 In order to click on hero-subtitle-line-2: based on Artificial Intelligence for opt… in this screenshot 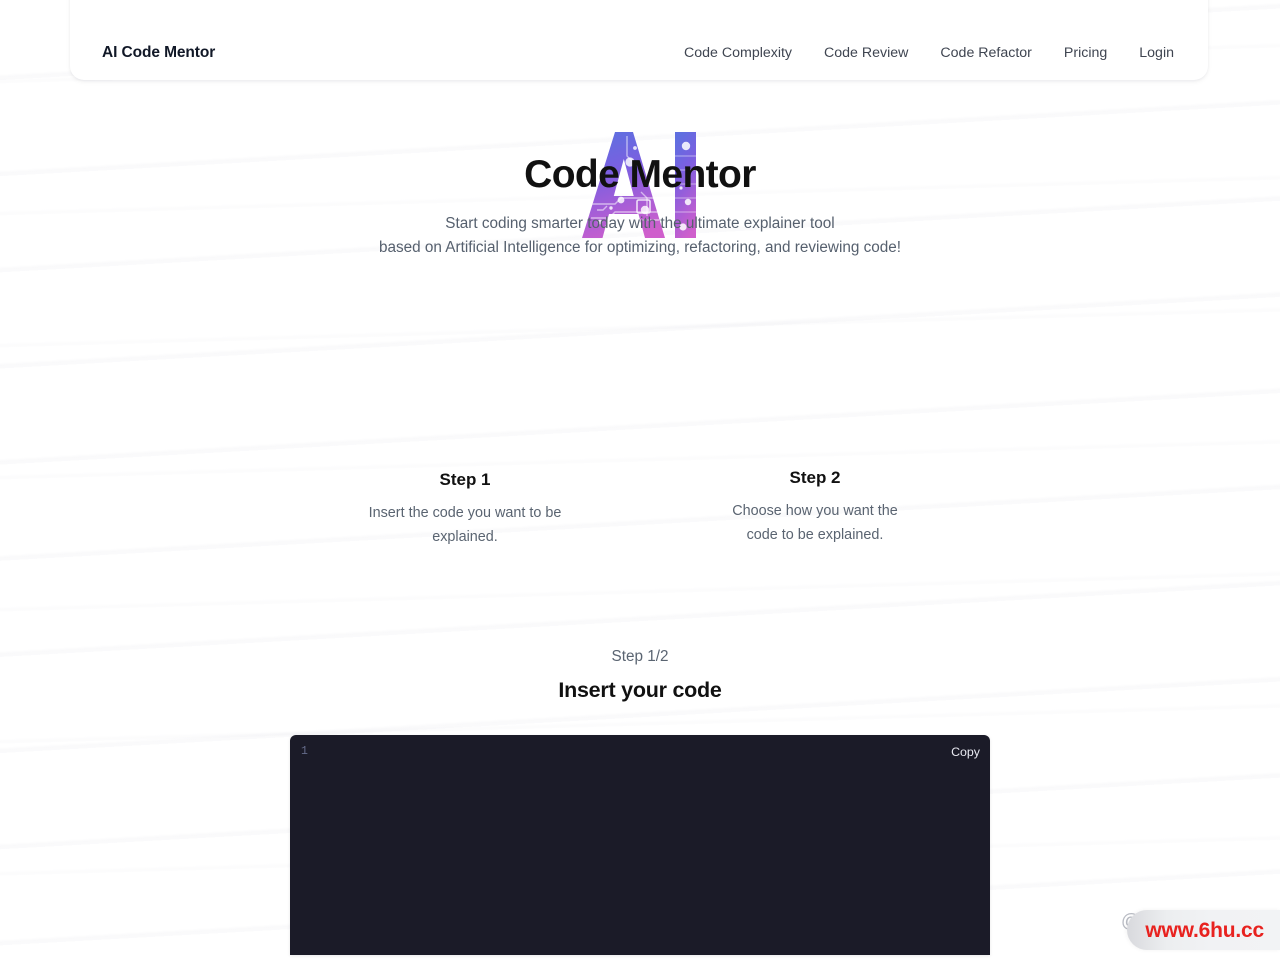, I will do `click(640, 248)`.